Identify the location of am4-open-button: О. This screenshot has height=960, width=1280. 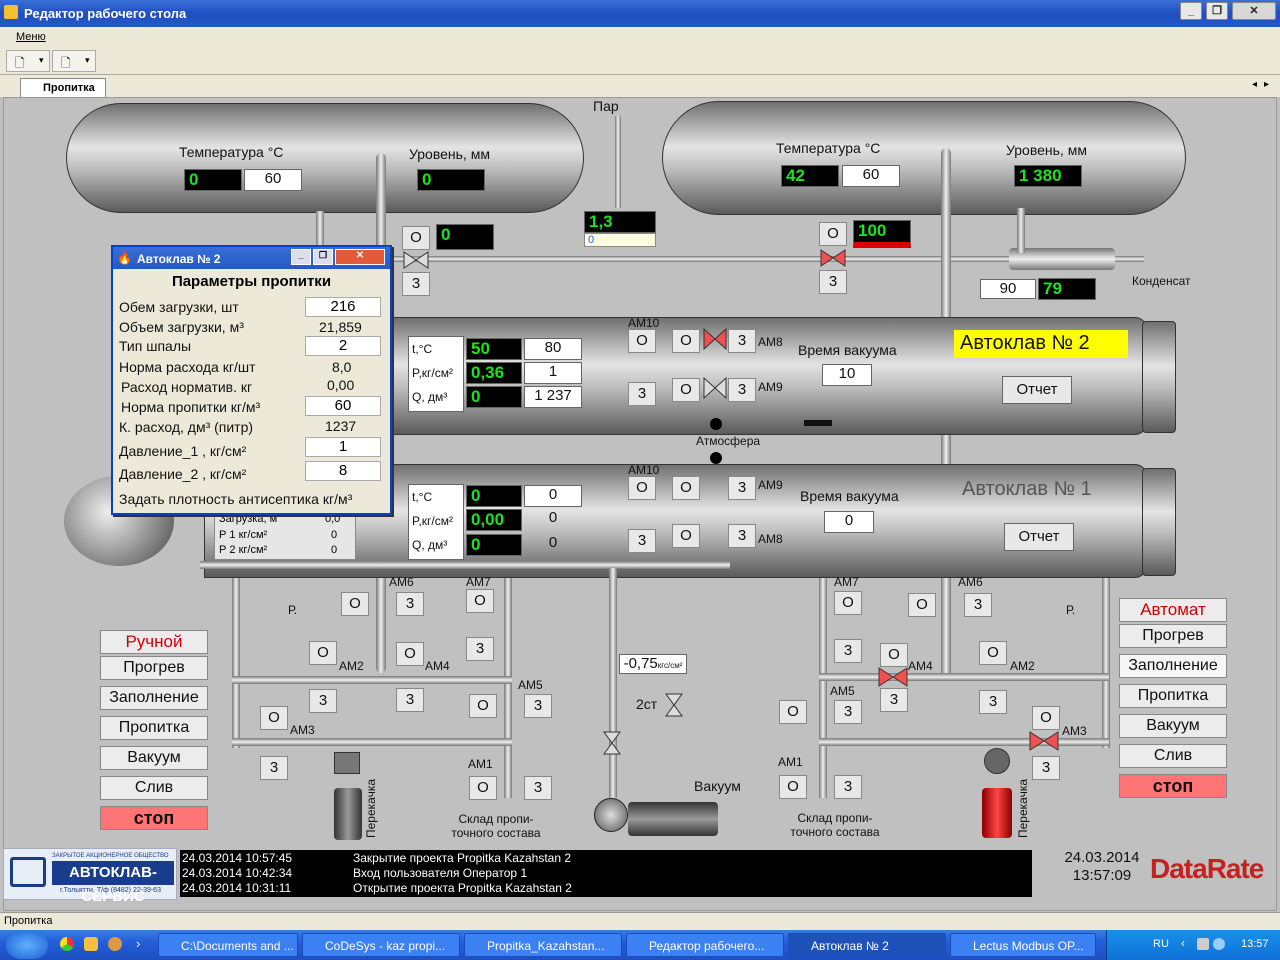
(410, 654).